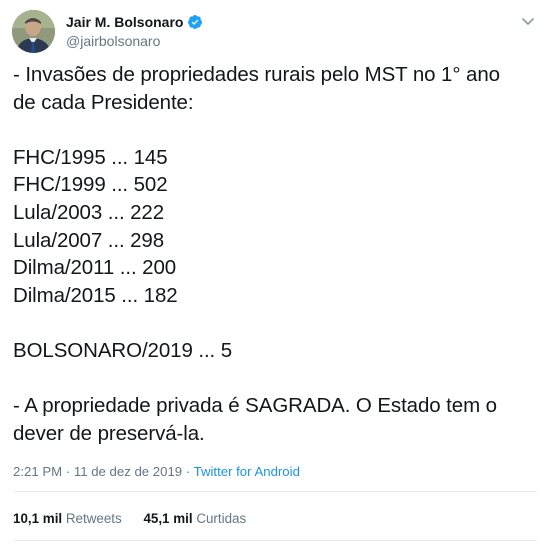  Describe the element at coordinates (128, 471) in the screenshot. I see `tweet-date: 11 de dez de 2019` at that location.